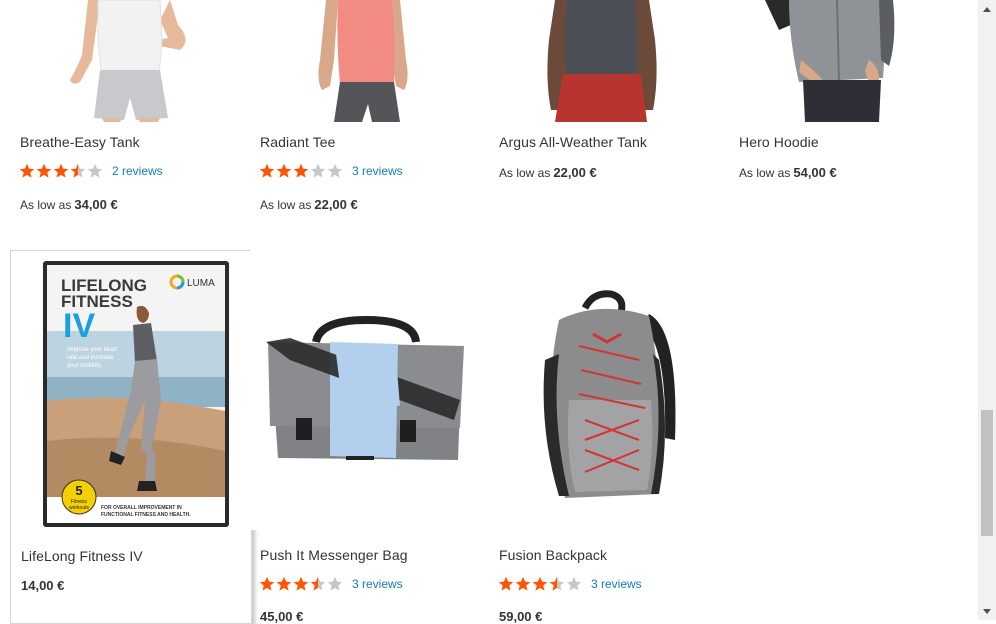 This screenshot has height=624, width=996. Describe the element at coordinates (43, 585) in the screenshot. I see `product-price: 14,00 €` at that location.